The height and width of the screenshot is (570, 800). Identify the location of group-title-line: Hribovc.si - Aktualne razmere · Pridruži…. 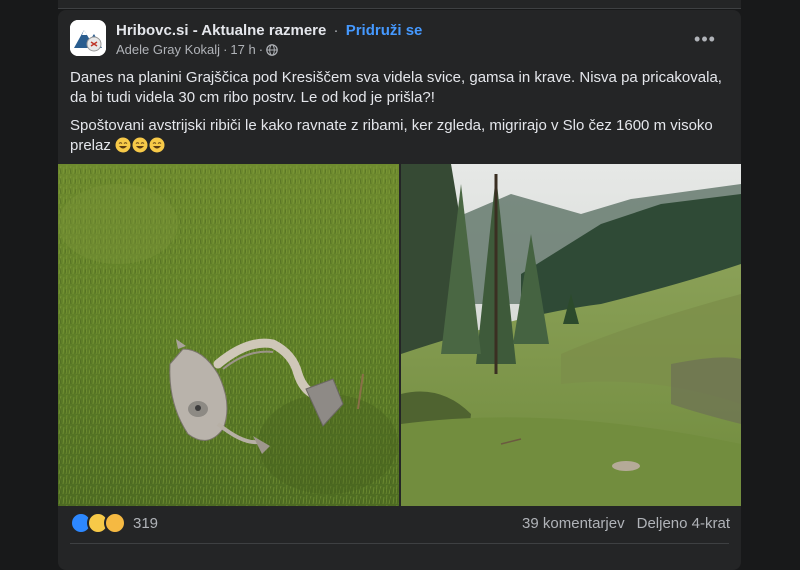
(269, 30).